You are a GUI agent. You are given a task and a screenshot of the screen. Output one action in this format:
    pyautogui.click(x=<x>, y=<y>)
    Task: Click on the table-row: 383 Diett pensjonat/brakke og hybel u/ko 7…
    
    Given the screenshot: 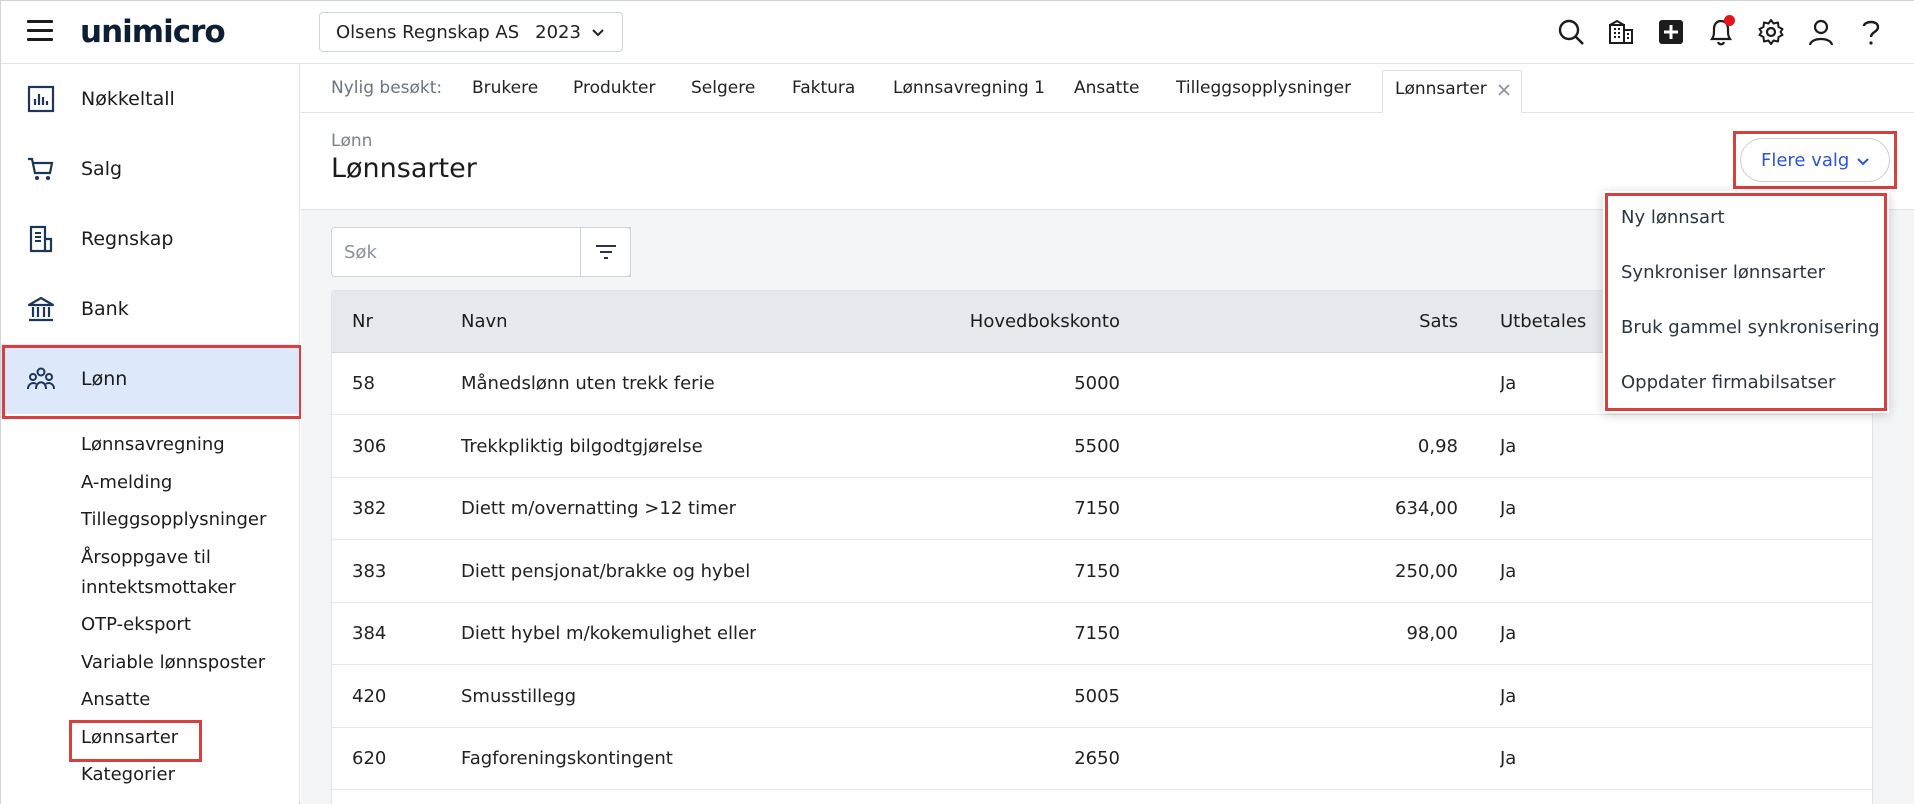 What is the action you would take?
    pyautogui.click(x=1102, y=572)
    